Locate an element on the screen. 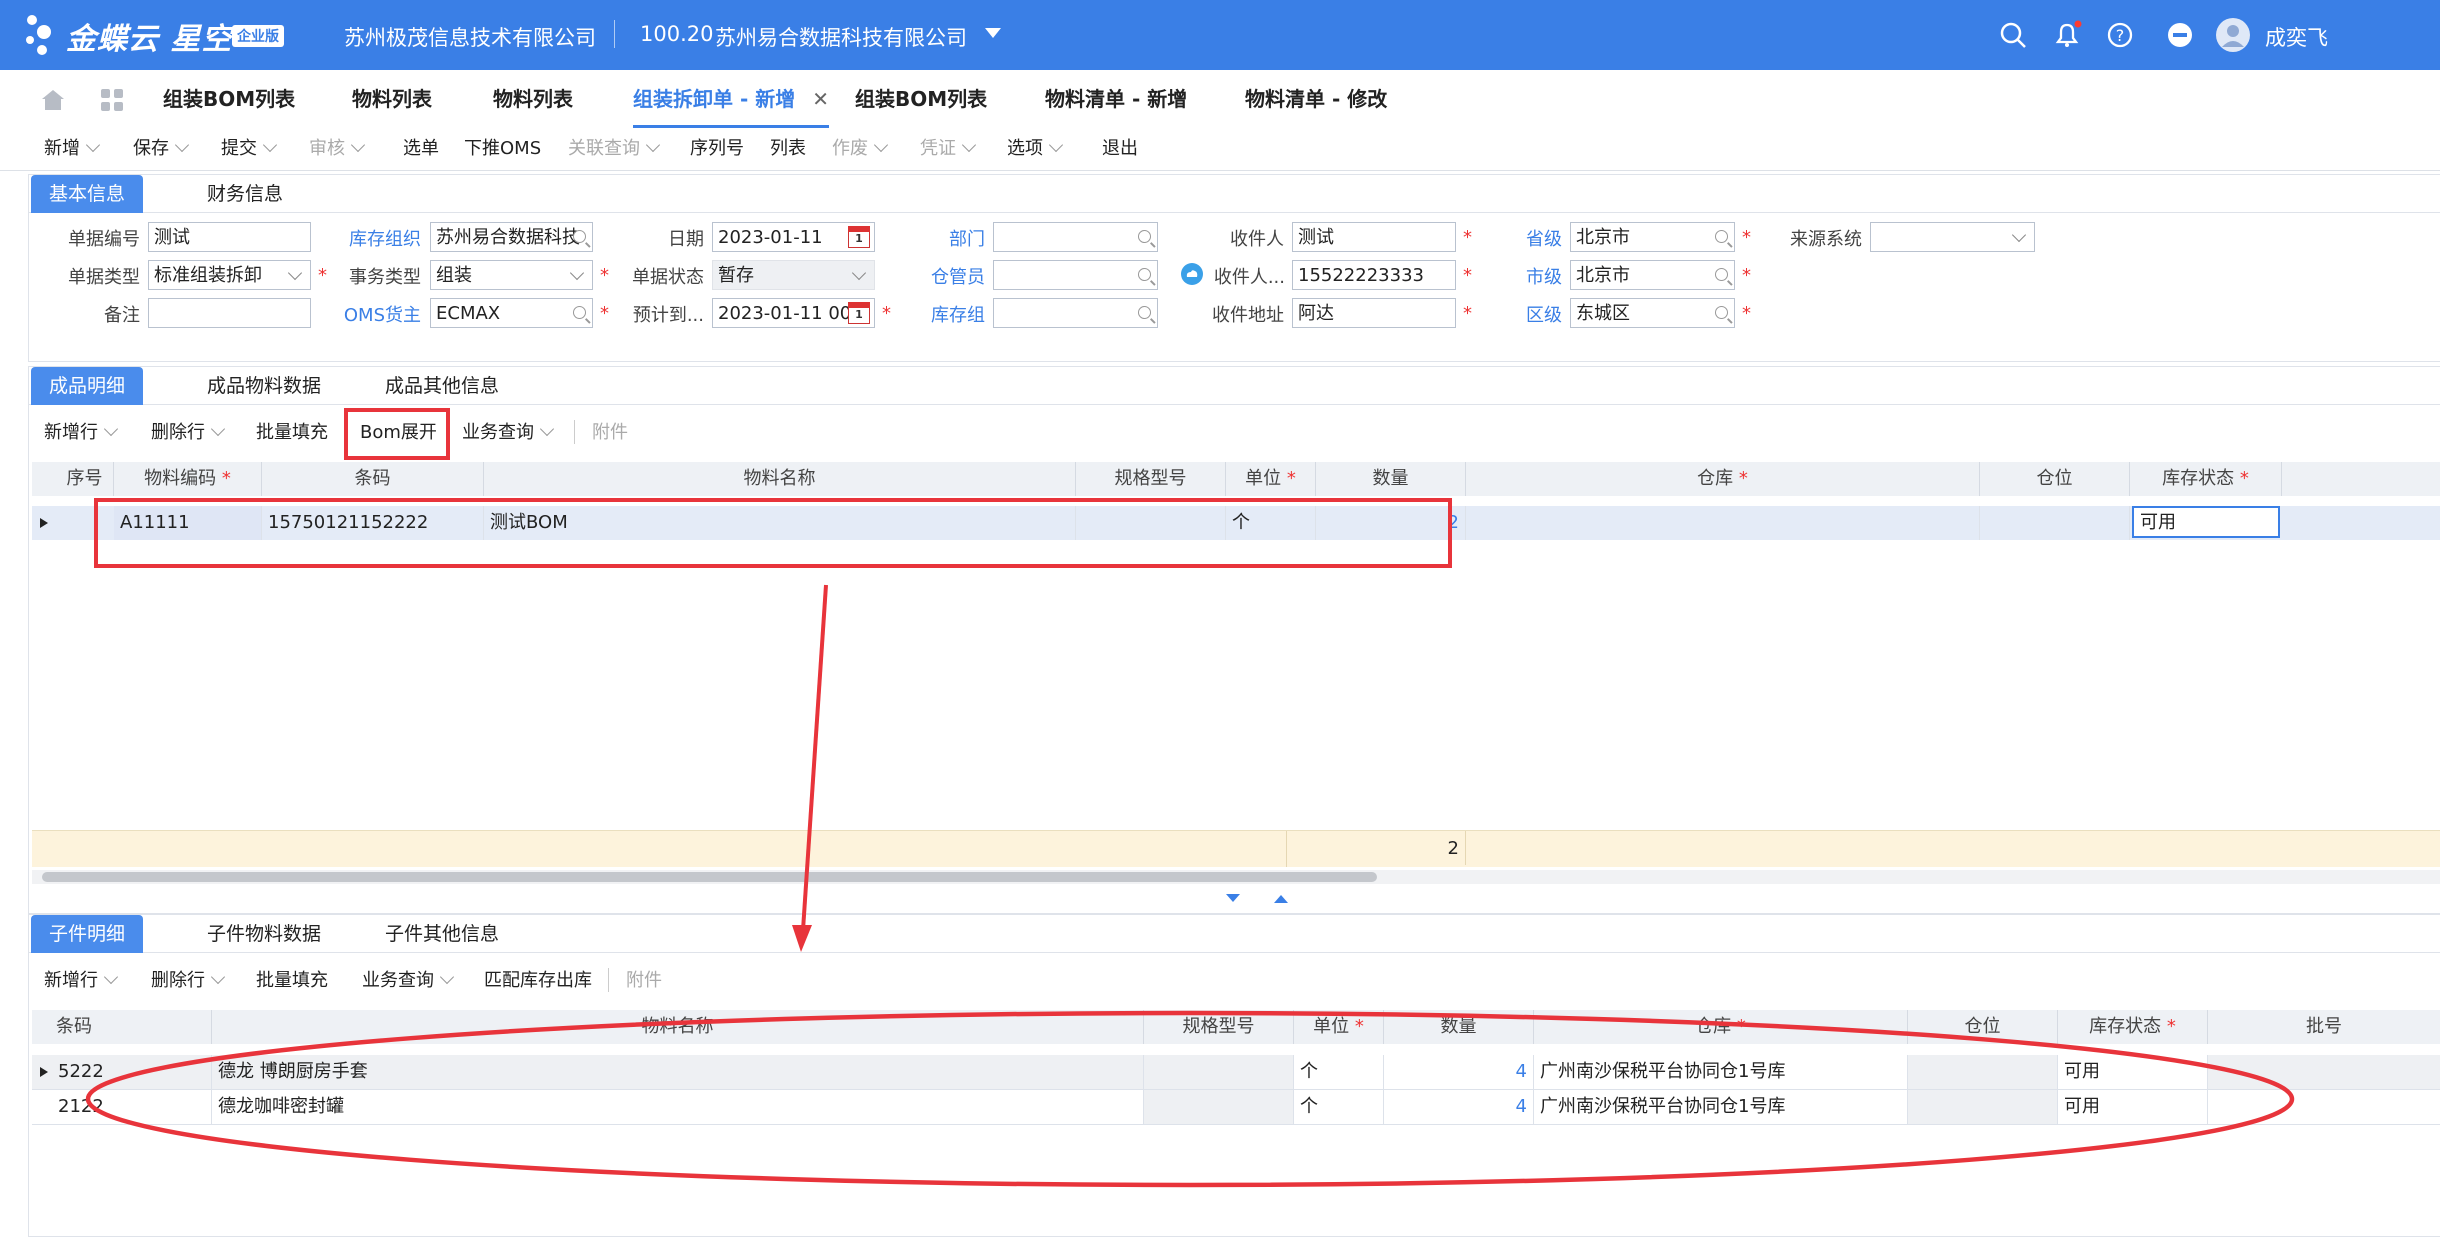 Image resolution: width=2440 pixels, height=1237 pixels. cloud-sync-icon is located at coordinates (1192, 274).